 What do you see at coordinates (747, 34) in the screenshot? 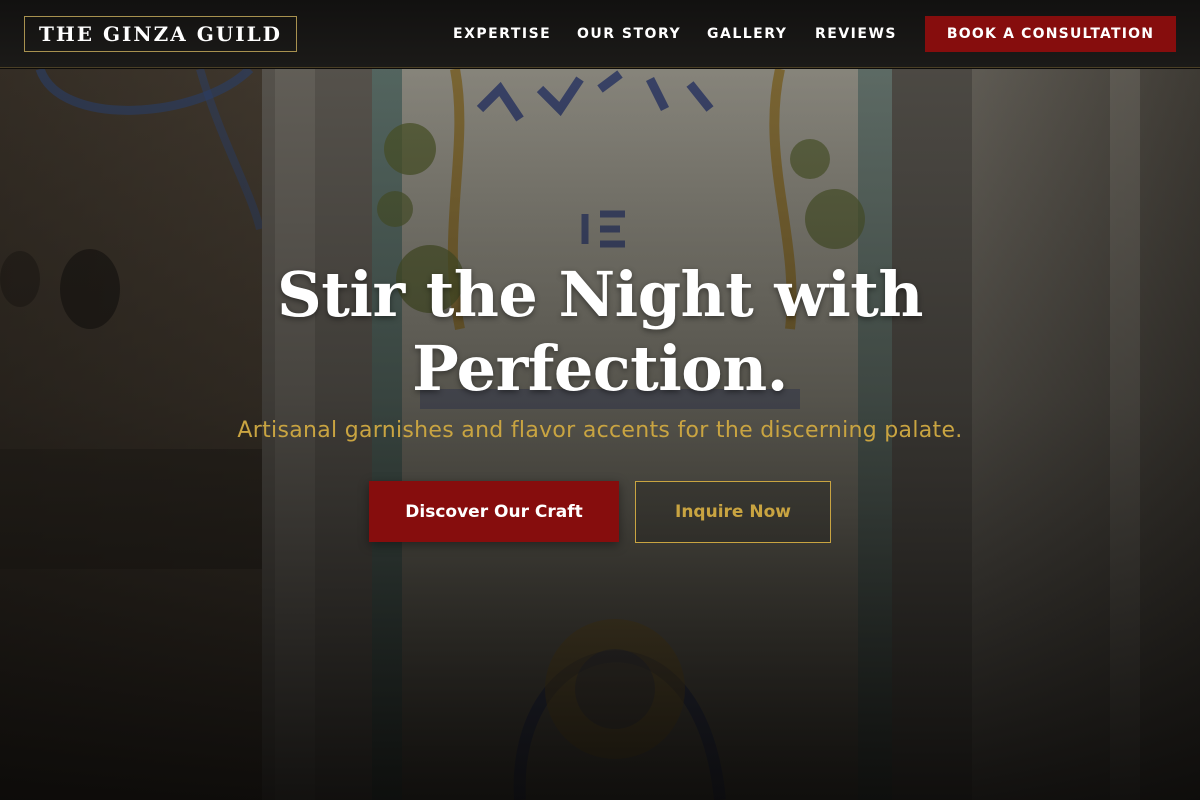
I see `nav-link-gallery: GALLERY` at bounding box center [747, 34].